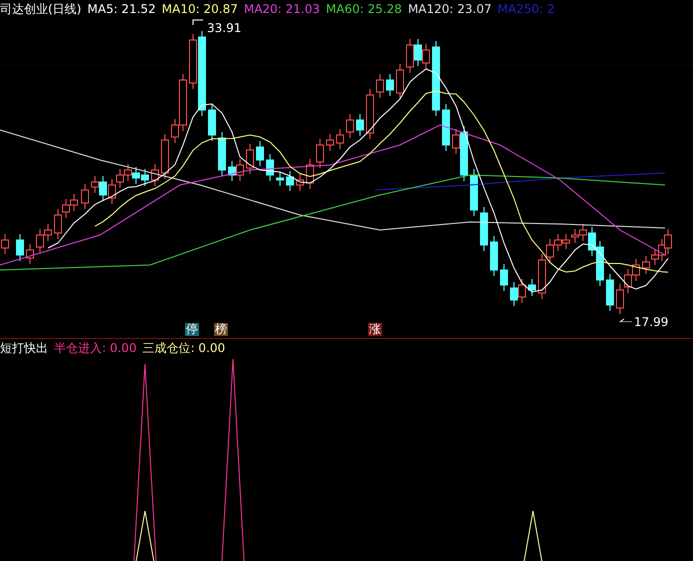 Image resolution: width=693 pixels, height=561 pixels. What do you see at coordinates (121, 9) in the screenshot?
I see `indicator-value: MA5: 21.52` at bounding box center [121, 9].